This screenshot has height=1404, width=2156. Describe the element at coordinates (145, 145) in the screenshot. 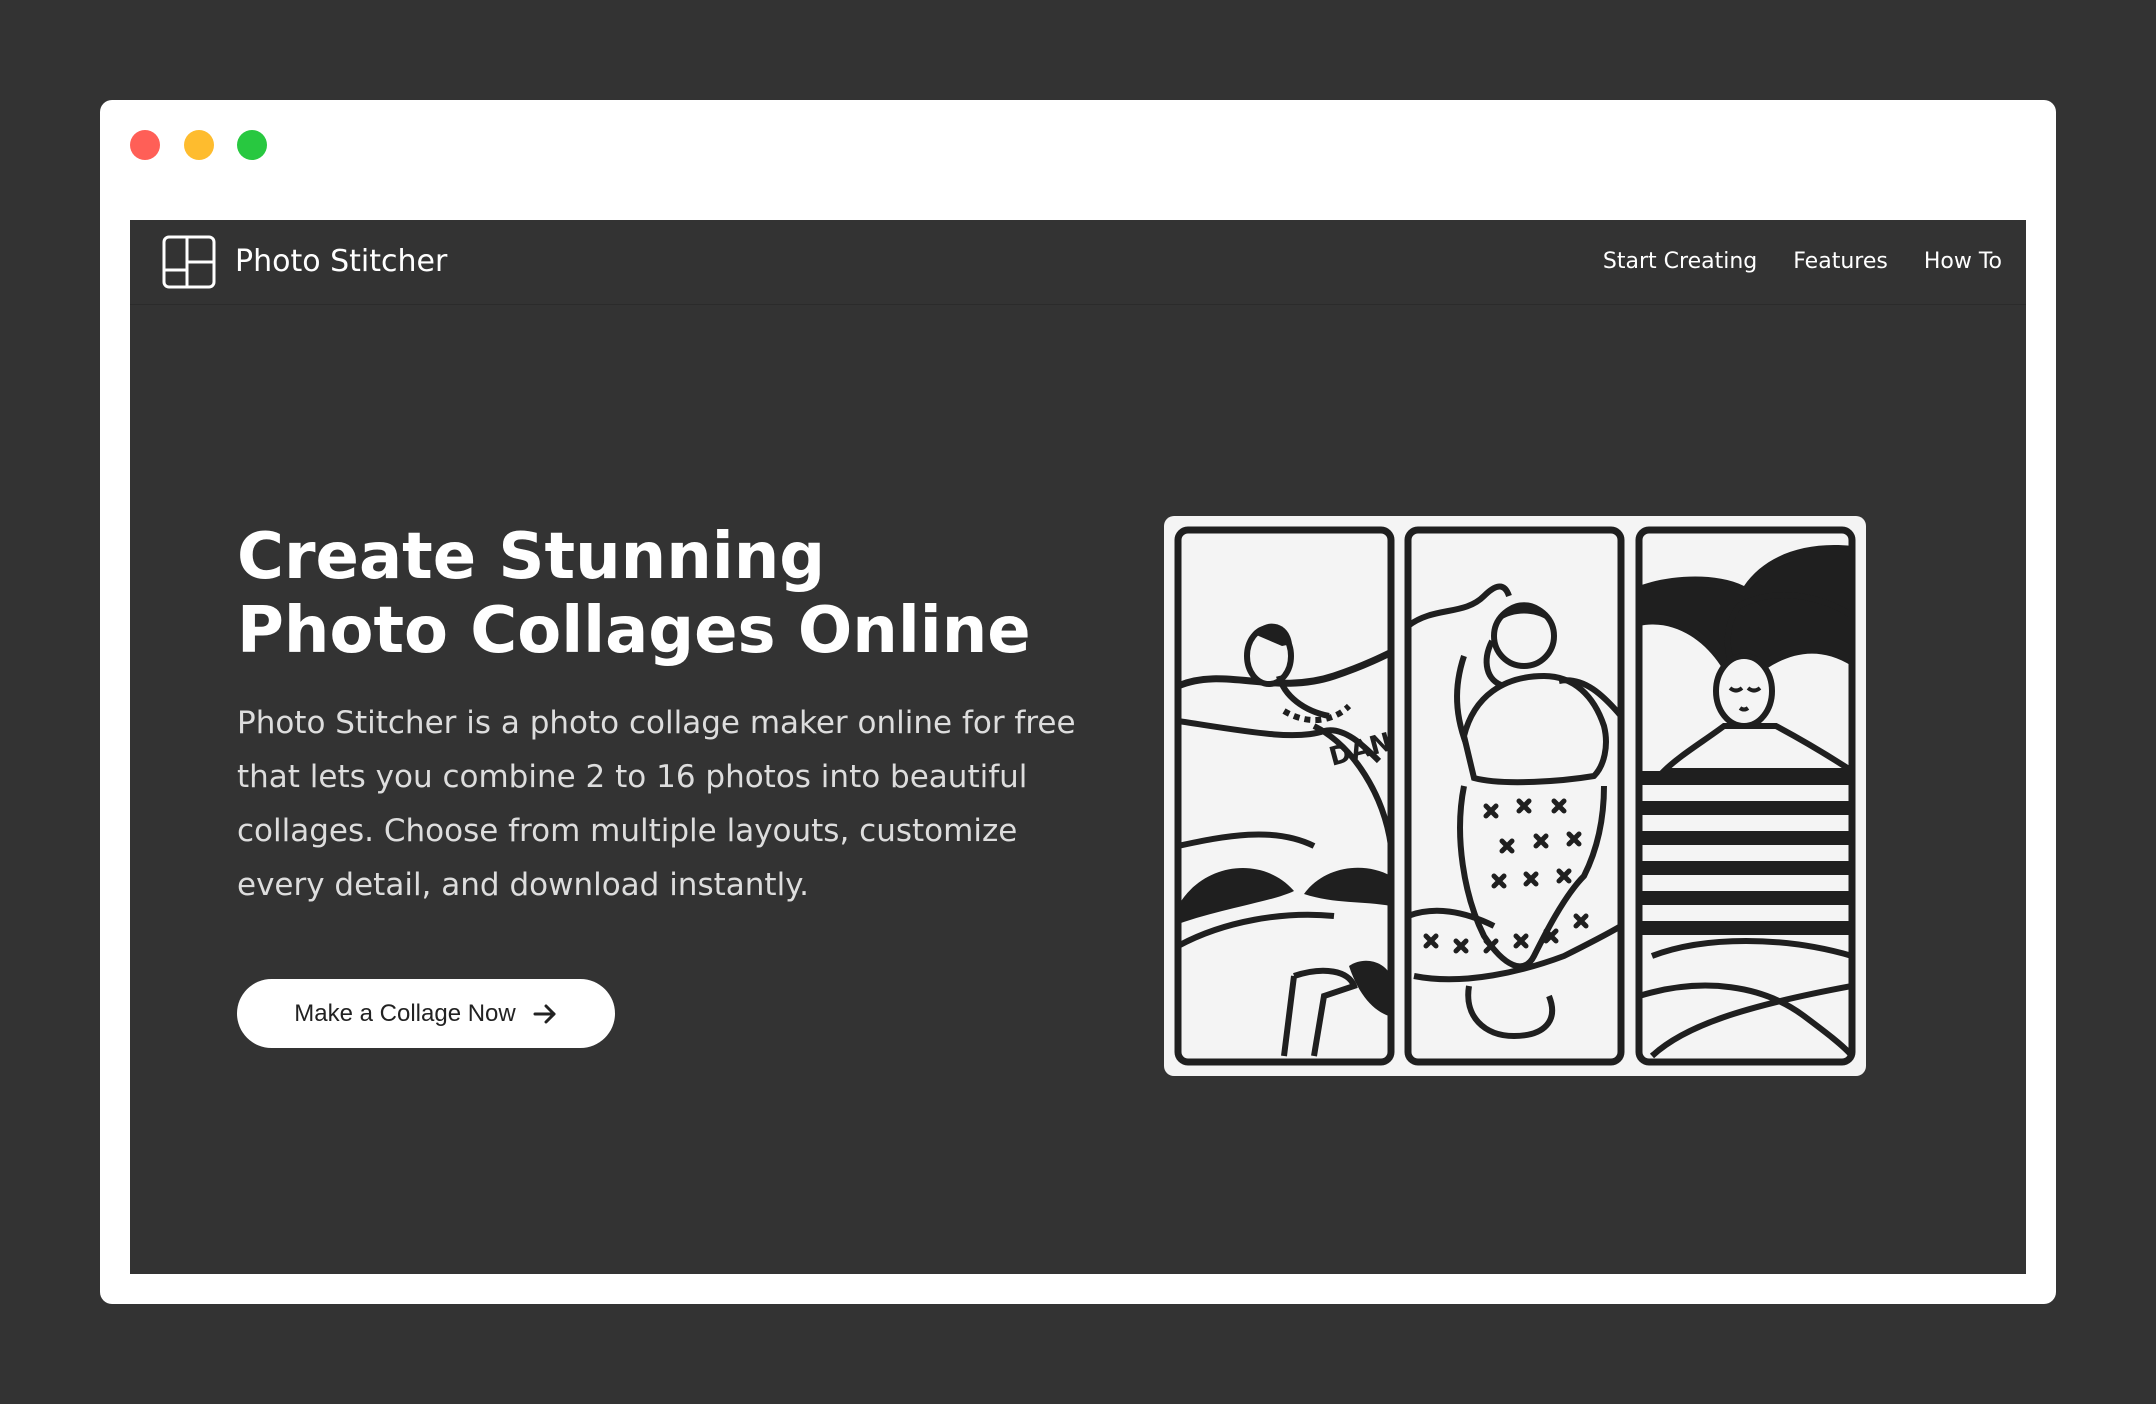

I see `close-window-button` at that location.